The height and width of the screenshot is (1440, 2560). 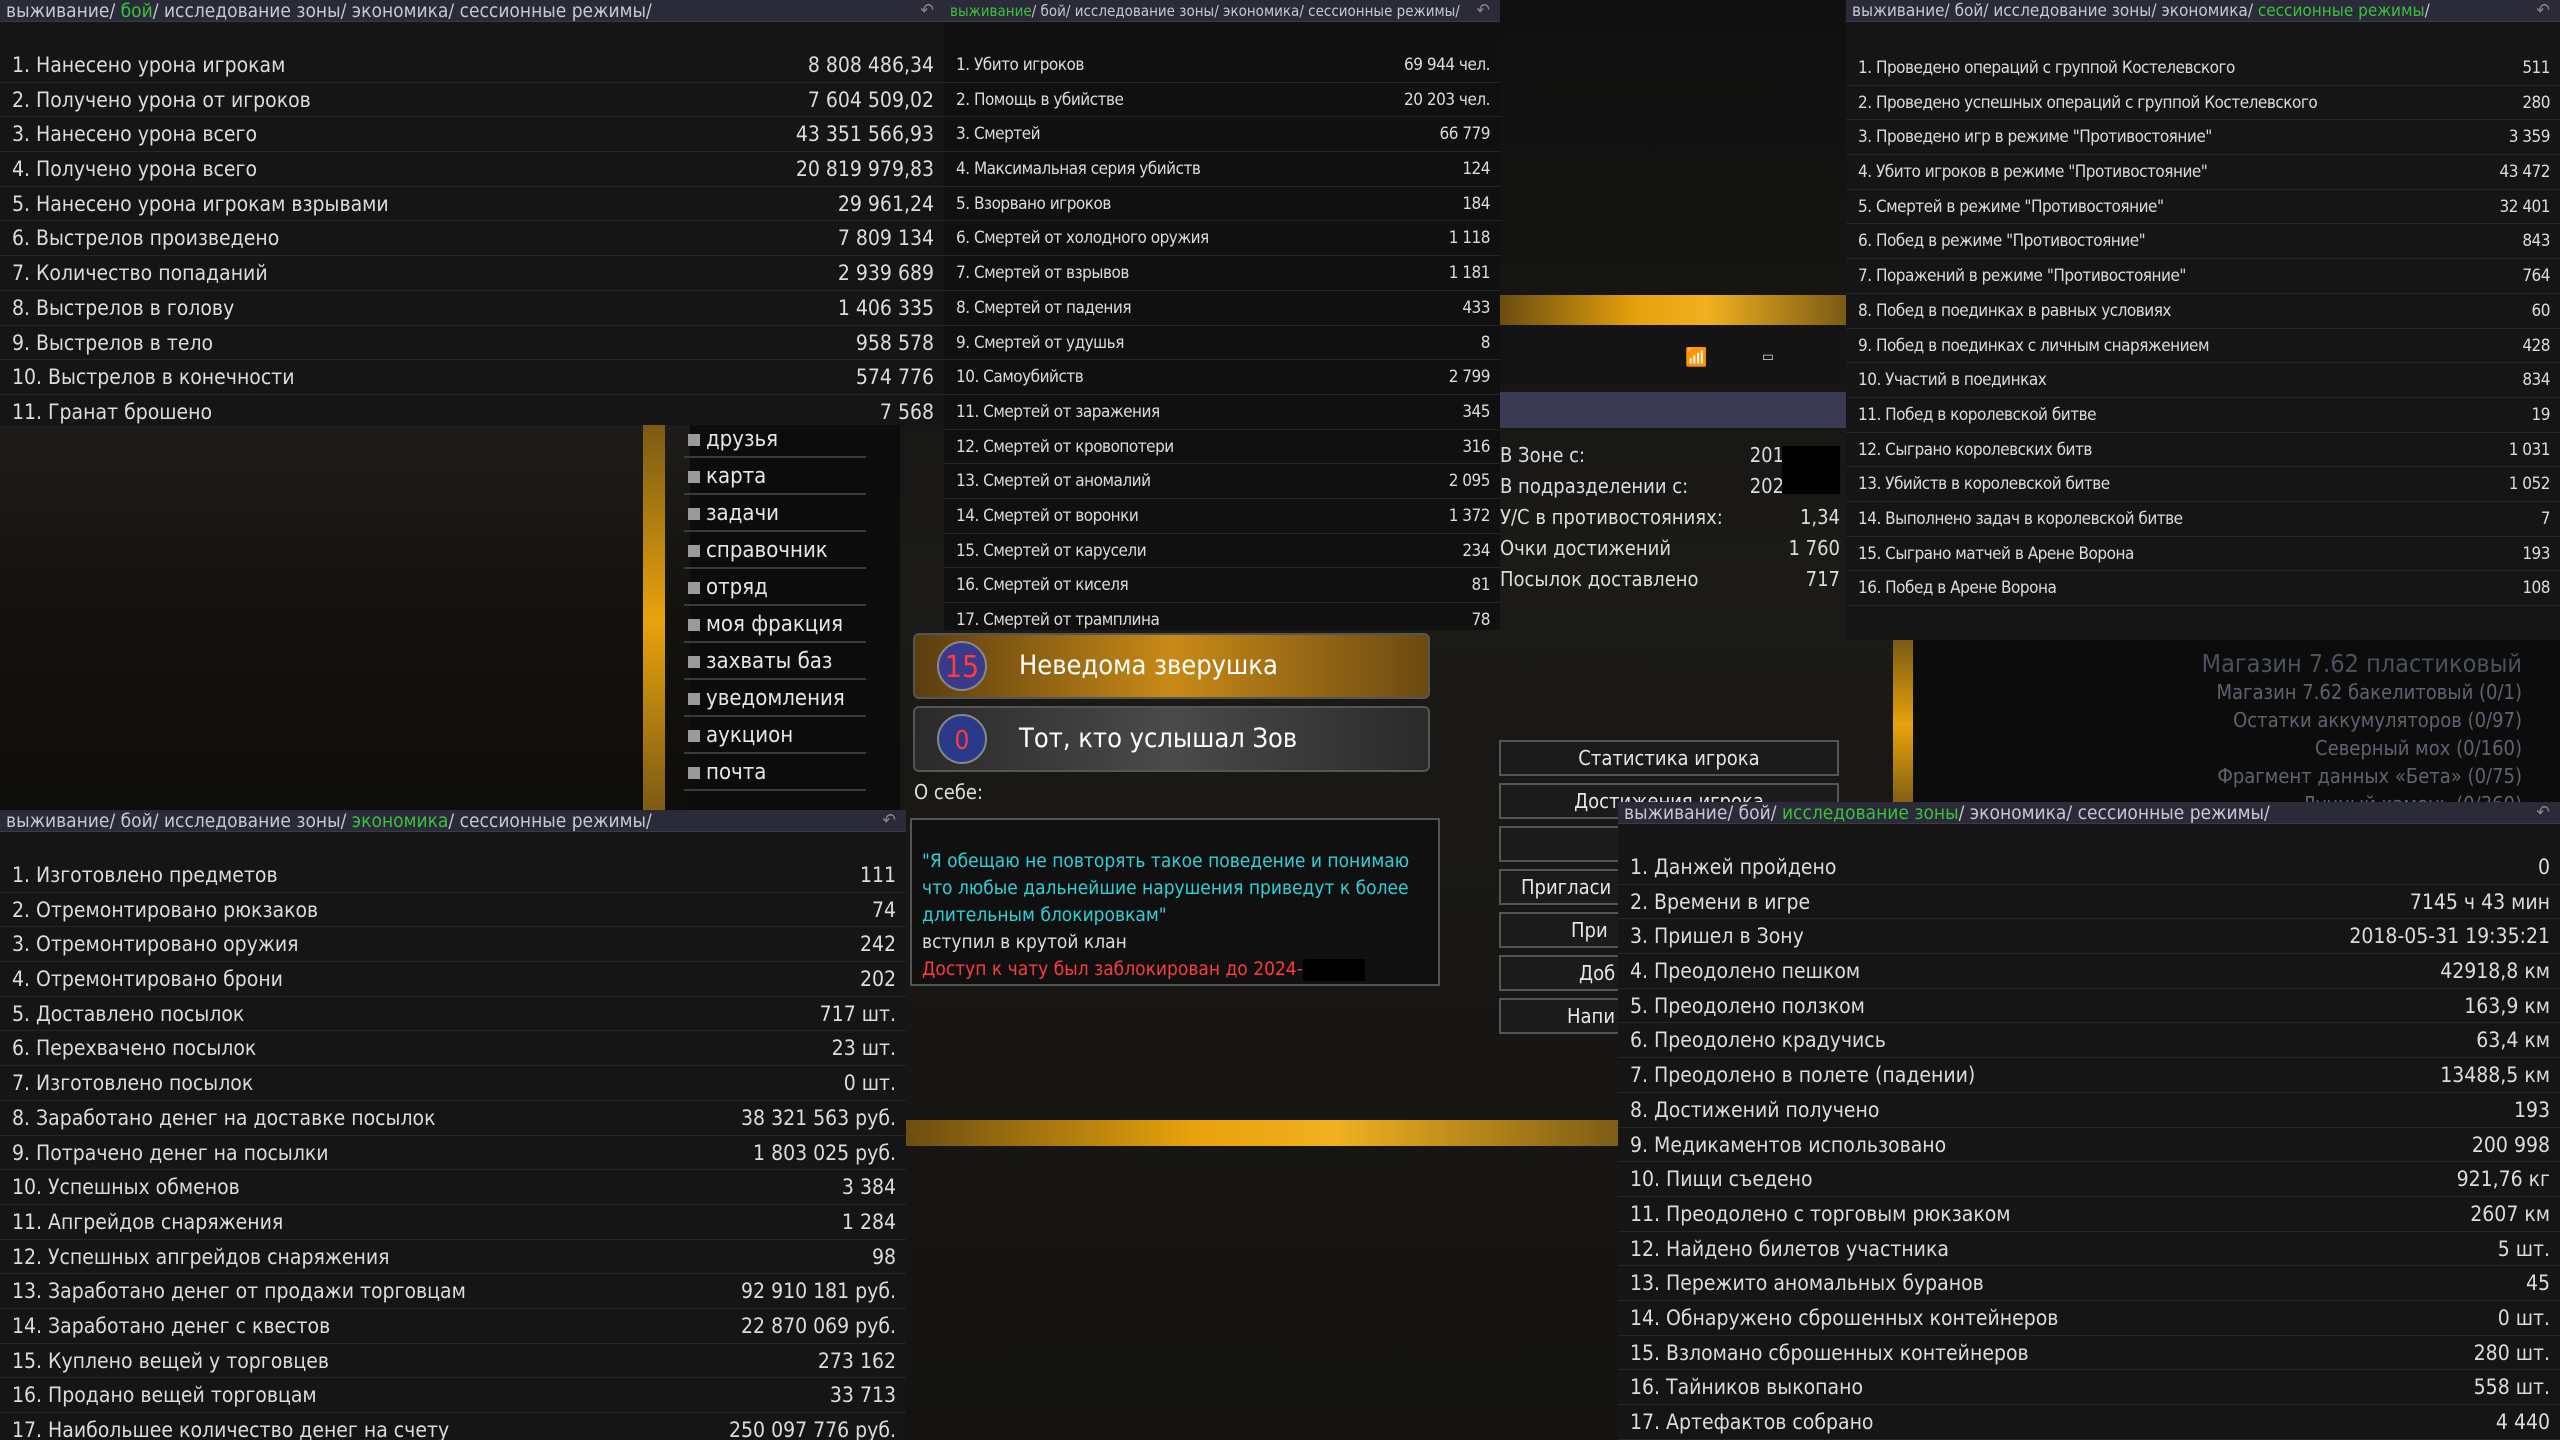 What do you see at coordinates (146, 238) in the screenshot?
I see `stat-label: 6. Выстрелов произведено` at bounding box center [146, 238].